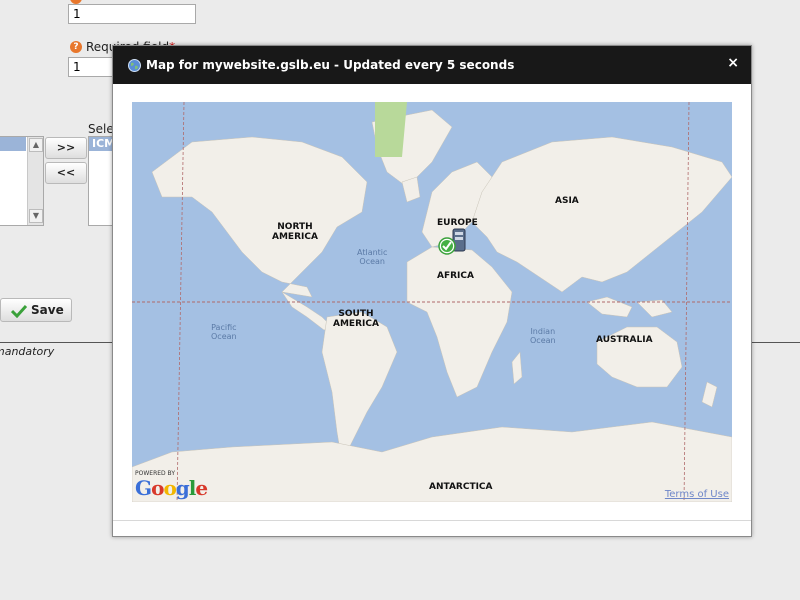  Describe the element at coordinates (66, 173) in the screenshot. I see `move-left-button: <<` at that location.